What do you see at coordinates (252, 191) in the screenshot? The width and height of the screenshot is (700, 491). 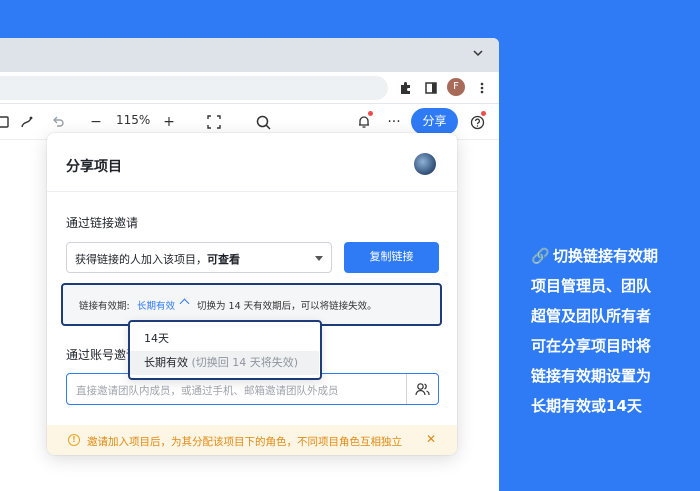 I see `divider` at bounding box center [252, 191].